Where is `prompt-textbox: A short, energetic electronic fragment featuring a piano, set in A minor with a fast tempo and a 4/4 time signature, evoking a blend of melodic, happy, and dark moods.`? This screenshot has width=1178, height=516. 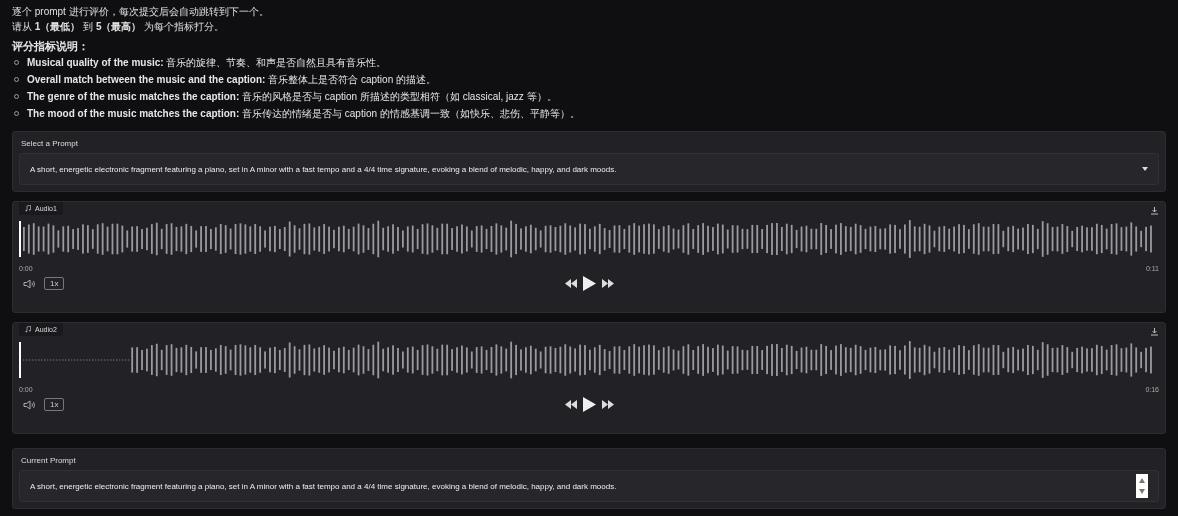
prompt-textbox: A short, energetic electronic fragment featuring a piano, set in A minor with a fast tempo and a 4/4 time signature, evoking a blend of melodic, happy, and dark moods. is located at coordinates (589, 486).